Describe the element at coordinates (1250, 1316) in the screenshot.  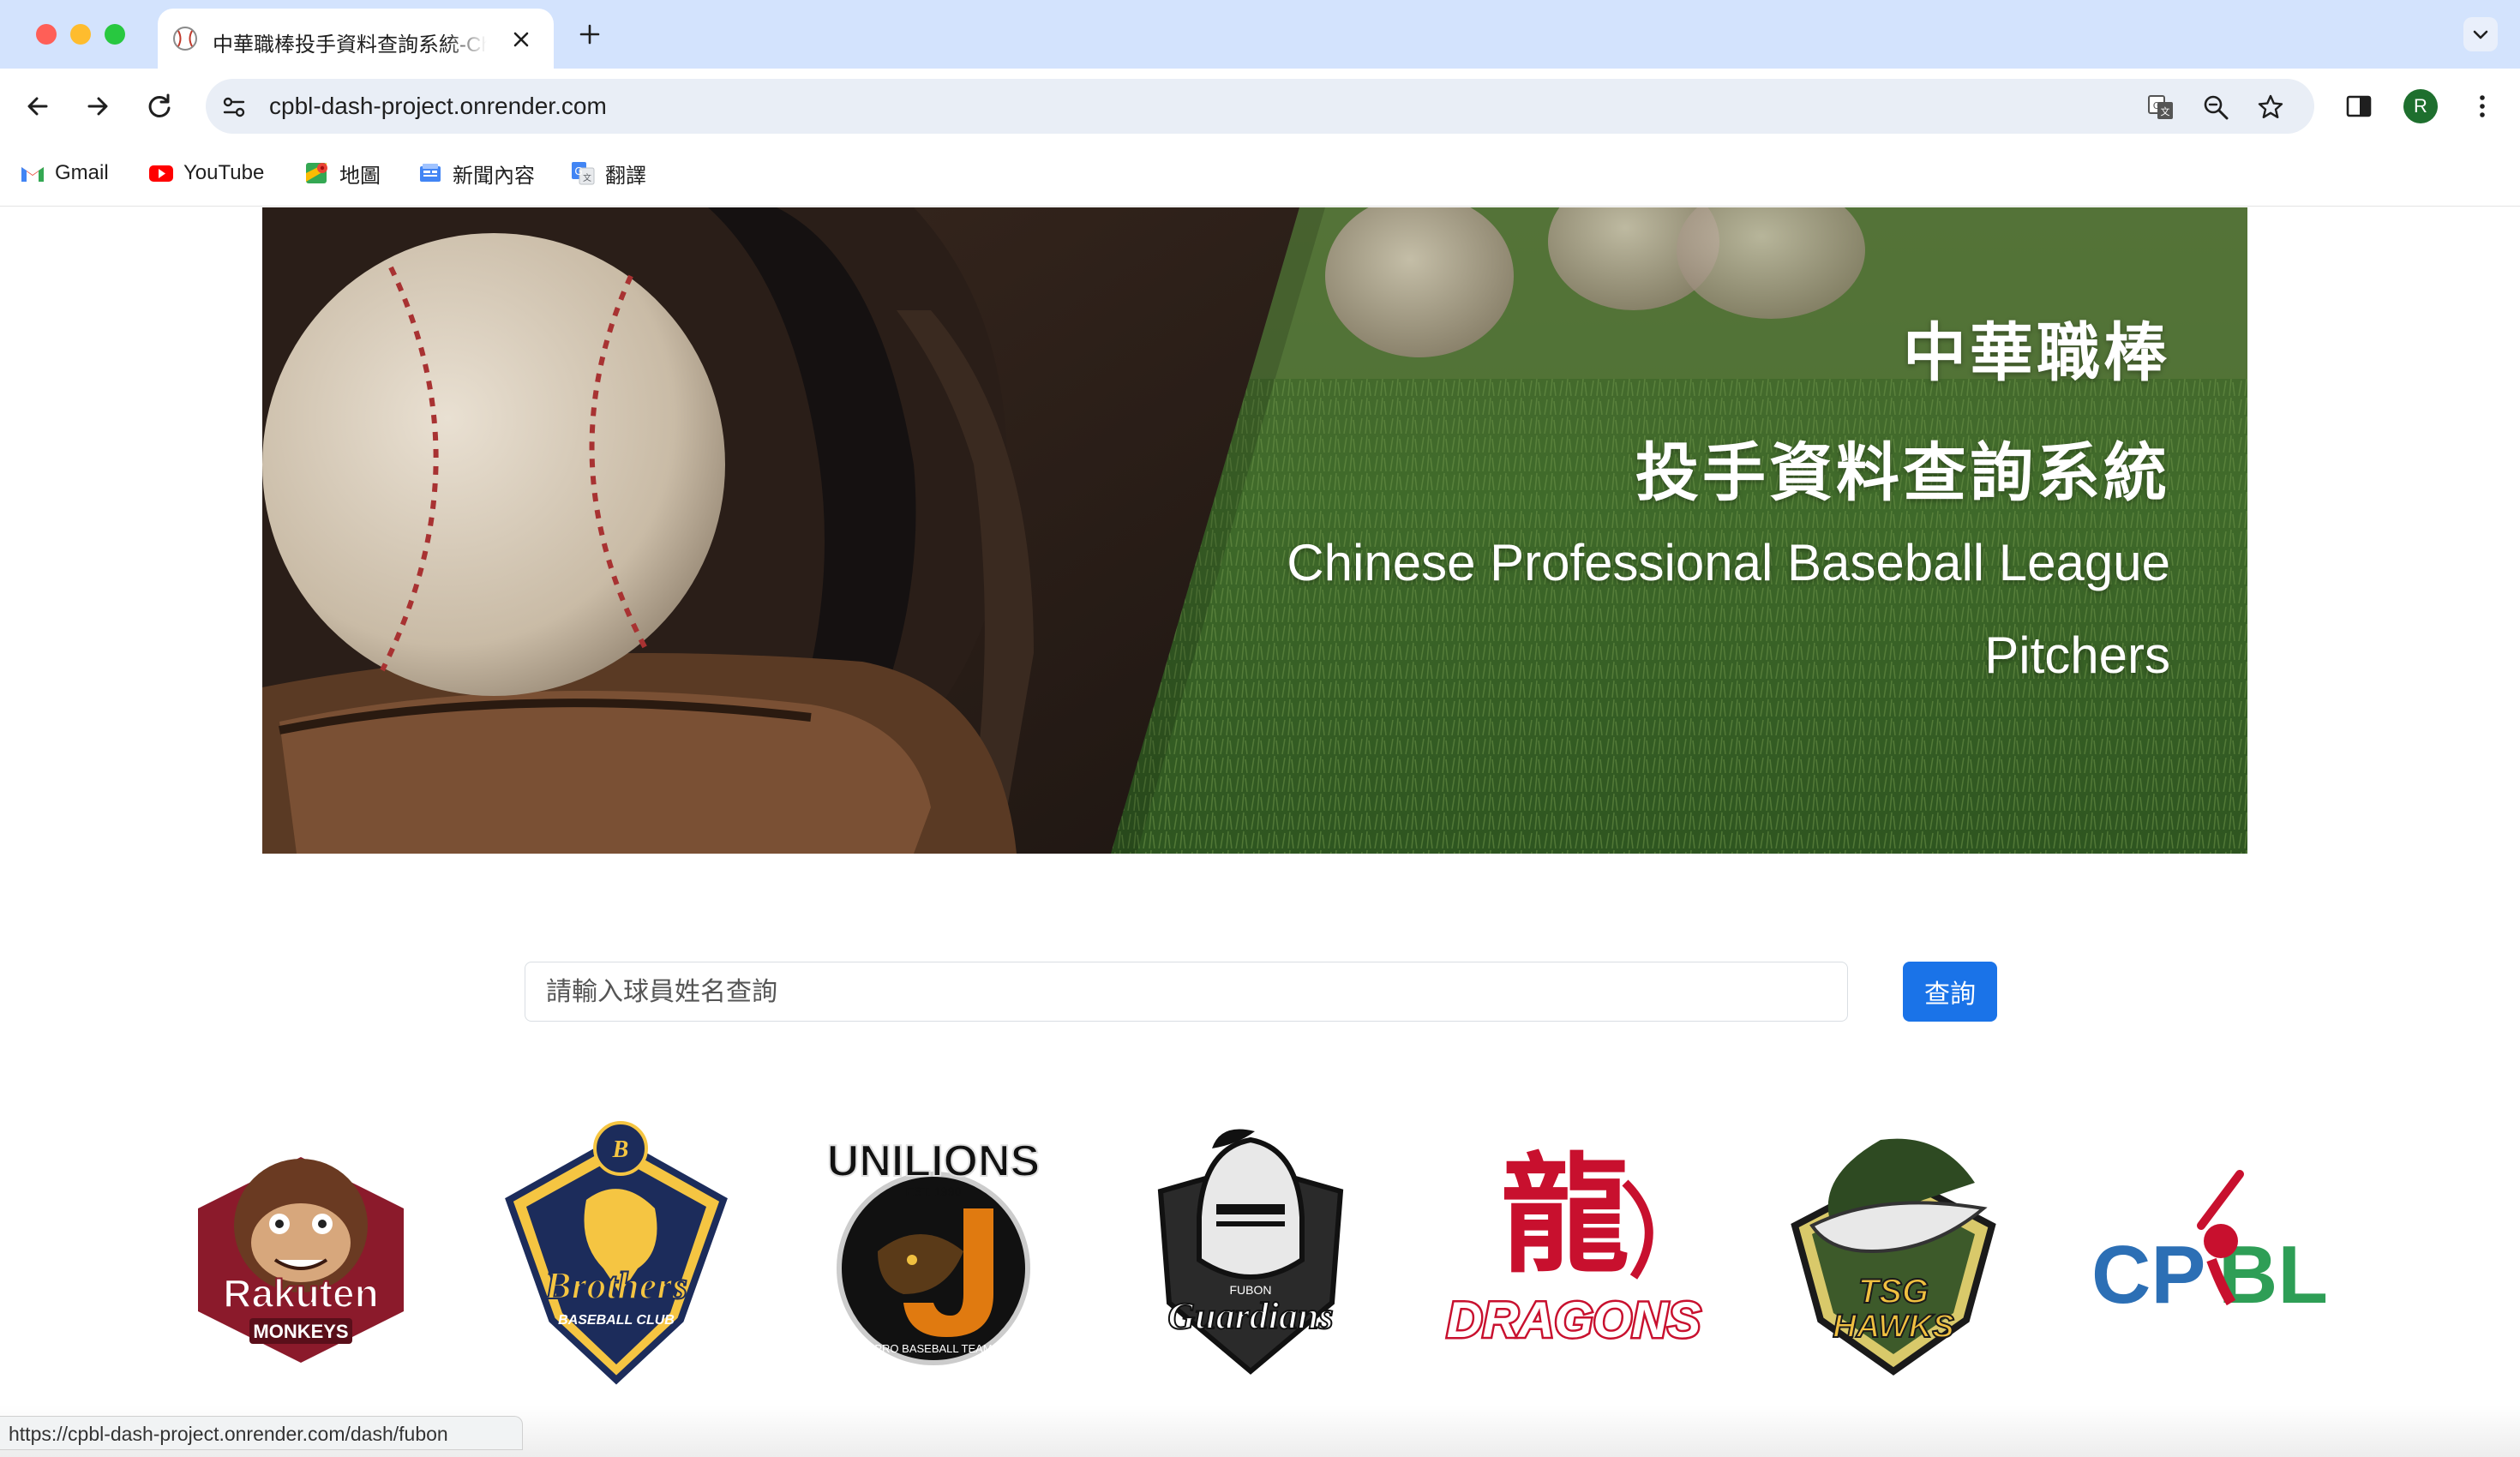
I see `team-name-line2: Guardians` at that location.